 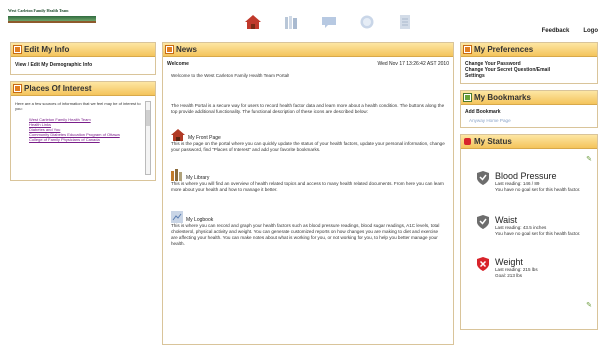 What do you see at coordinates (493, 141) in the screenshot?
I see `status-title: My Status` at bounding box center [493, 141].